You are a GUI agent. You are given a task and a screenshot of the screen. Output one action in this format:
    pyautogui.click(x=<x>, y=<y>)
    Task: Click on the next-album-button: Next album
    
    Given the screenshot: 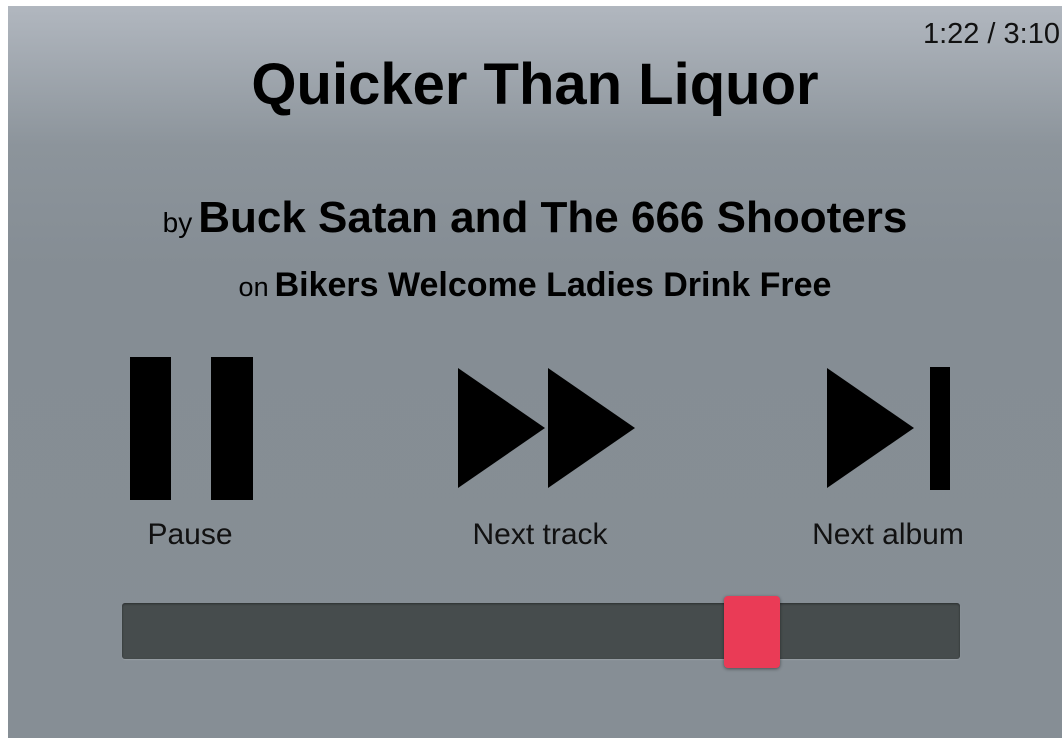 What is the action you would take?
    pyautogui.click(x=888, y=459)
    